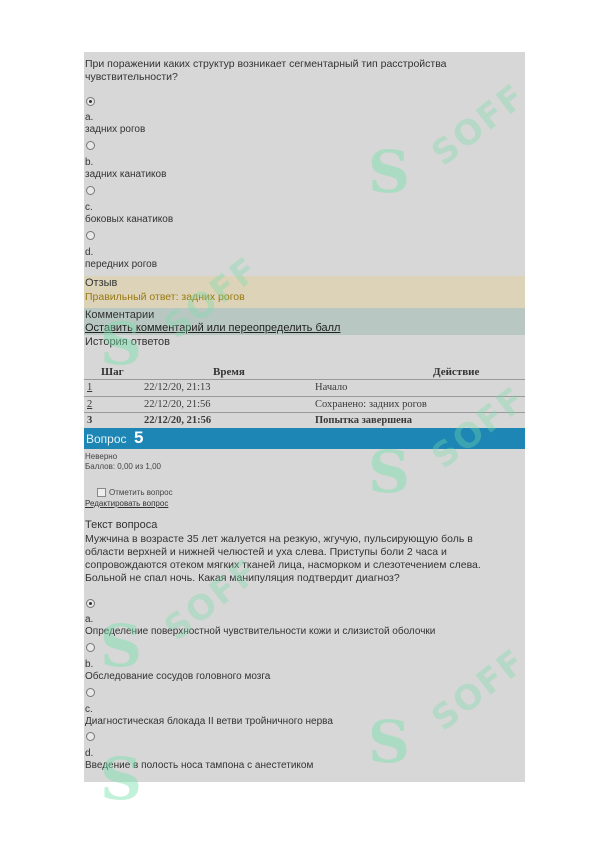  I want to click on q4-option-a-letter: a., so click(89, 117).